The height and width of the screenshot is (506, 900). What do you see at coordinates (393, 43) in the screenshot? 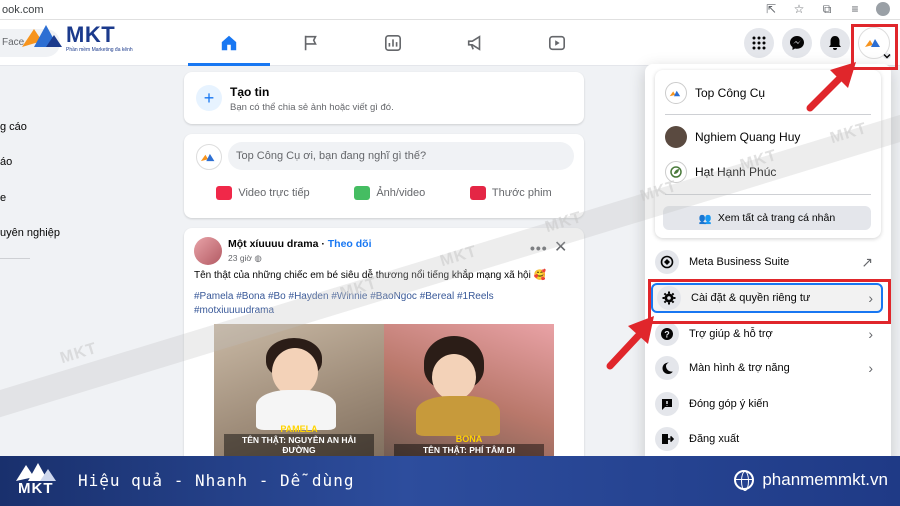
I see `ads-manager-tab` at bounding box center [393, 43].